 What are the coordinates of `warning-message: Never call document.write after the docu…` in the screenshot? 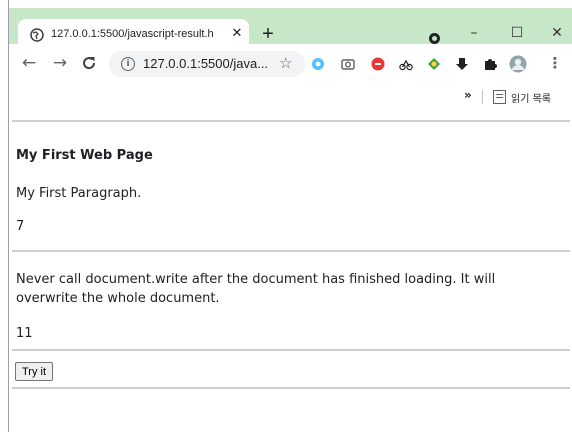 It's located at (256, 289).